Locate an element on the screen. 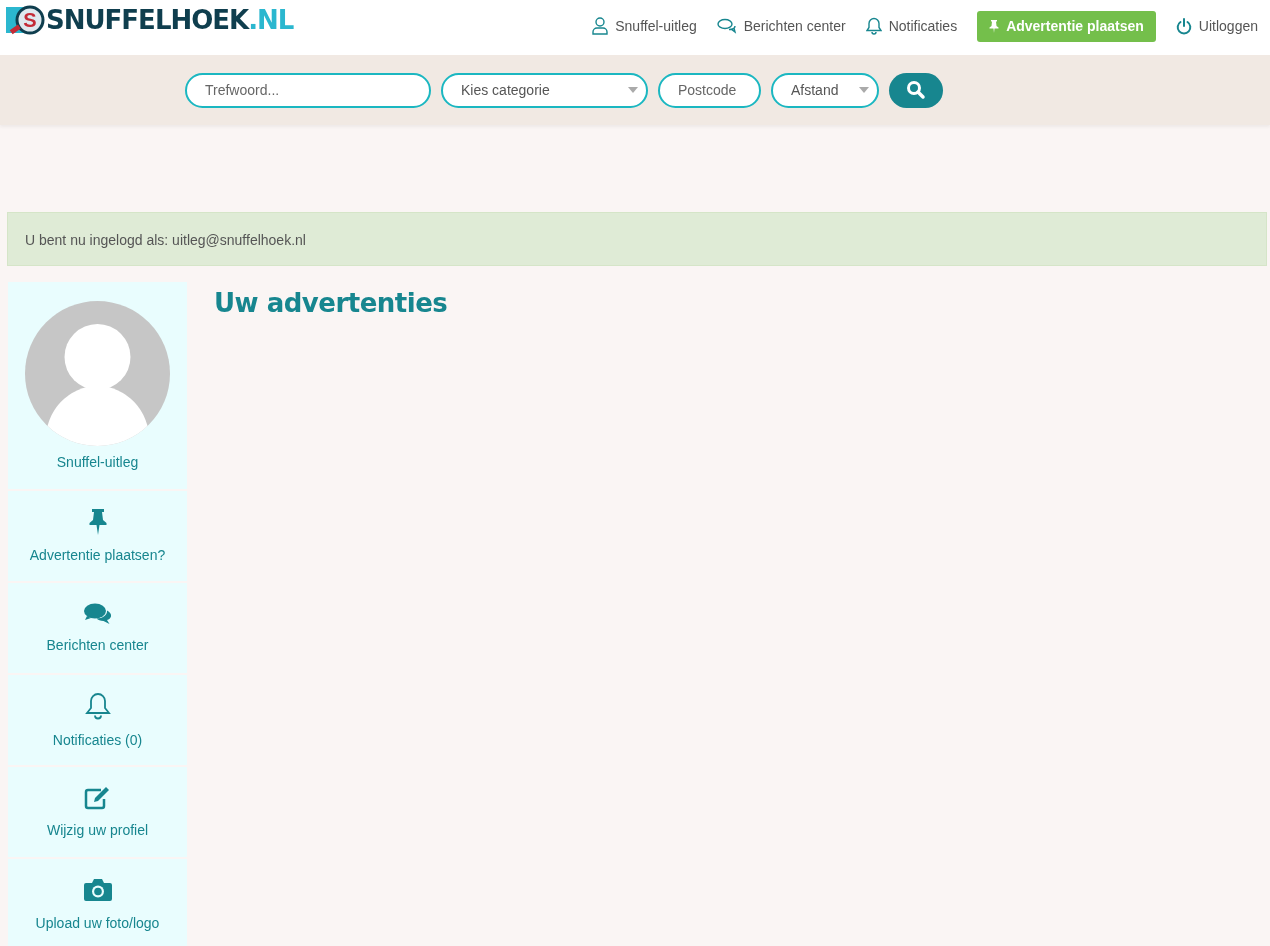 This screenshot has height=946, width=1270. category-dropdown: Kies categorie is located at coordinates (544, 90).